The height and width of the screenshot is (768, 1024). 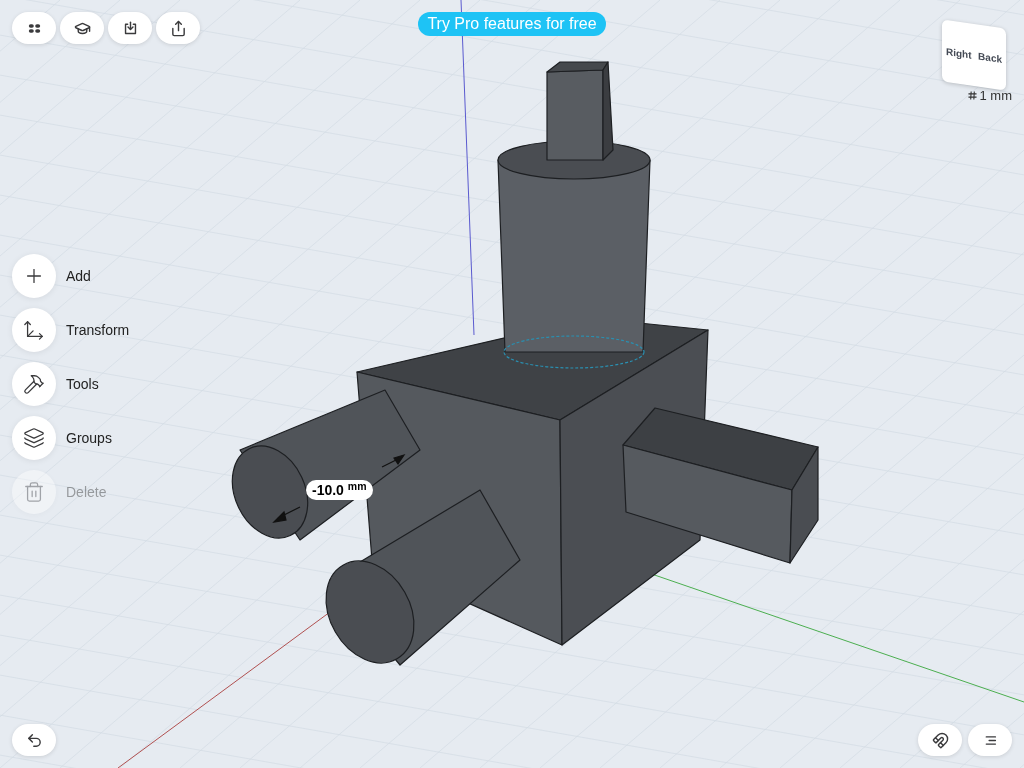 I want to click on hash-icon, so click(x=972, y=96).